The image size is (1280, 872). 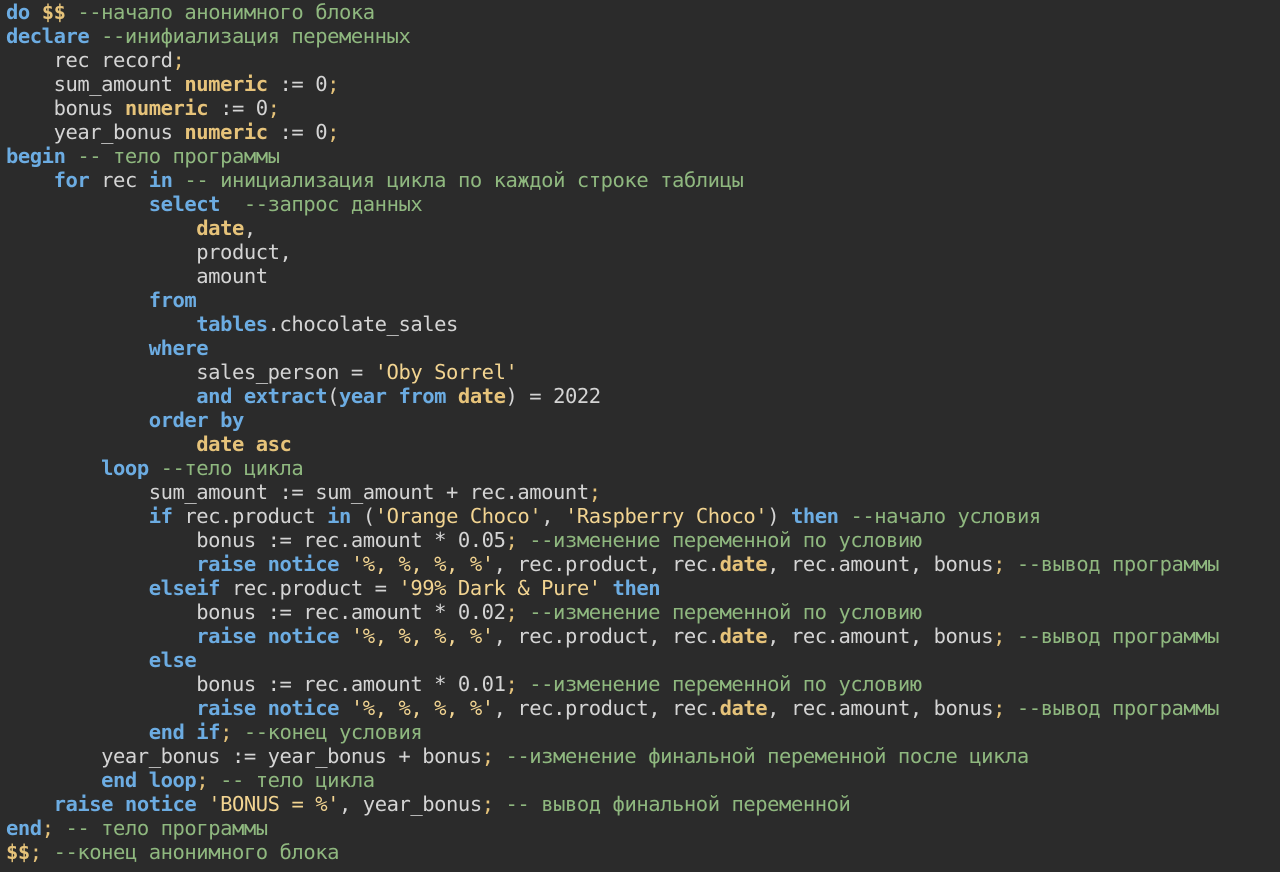 I want to click on code-token-ident: amount, so click(x=137, y=276).